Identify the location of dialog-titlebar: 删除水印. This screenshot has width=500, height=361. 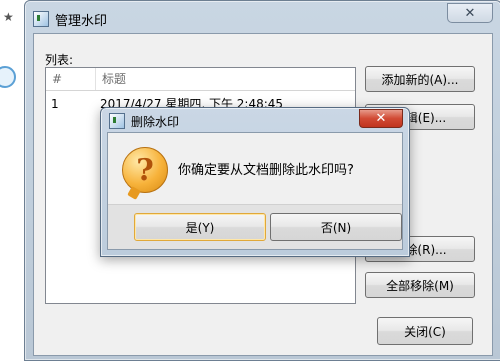
(144, 121).